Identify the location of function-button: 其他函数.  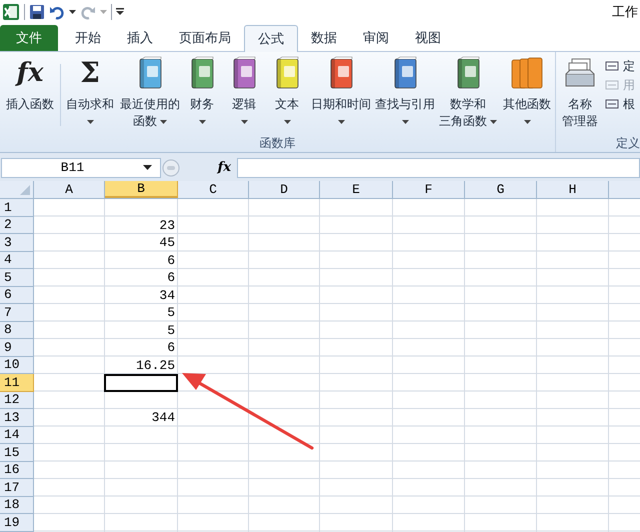
(527, 95).